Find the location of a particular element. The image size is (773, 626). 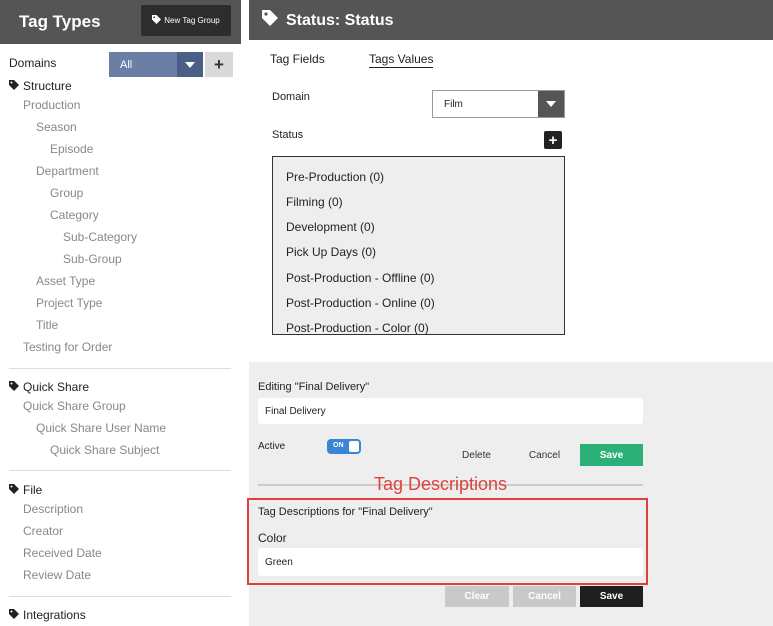

save-description-button: Save is located at coordinates (611, 596).